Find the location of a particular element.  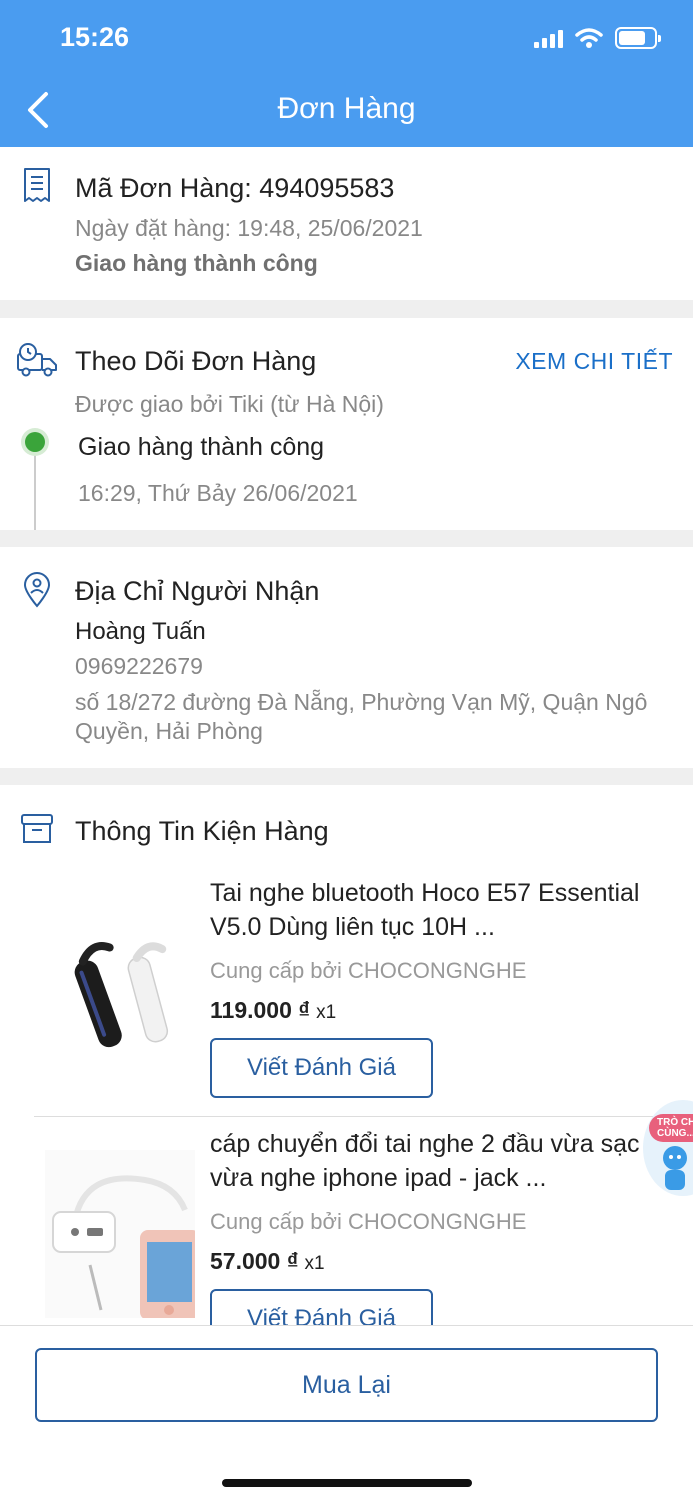

product-price: 57.000 ₫ x1 is located at coordinates (267, 1261).